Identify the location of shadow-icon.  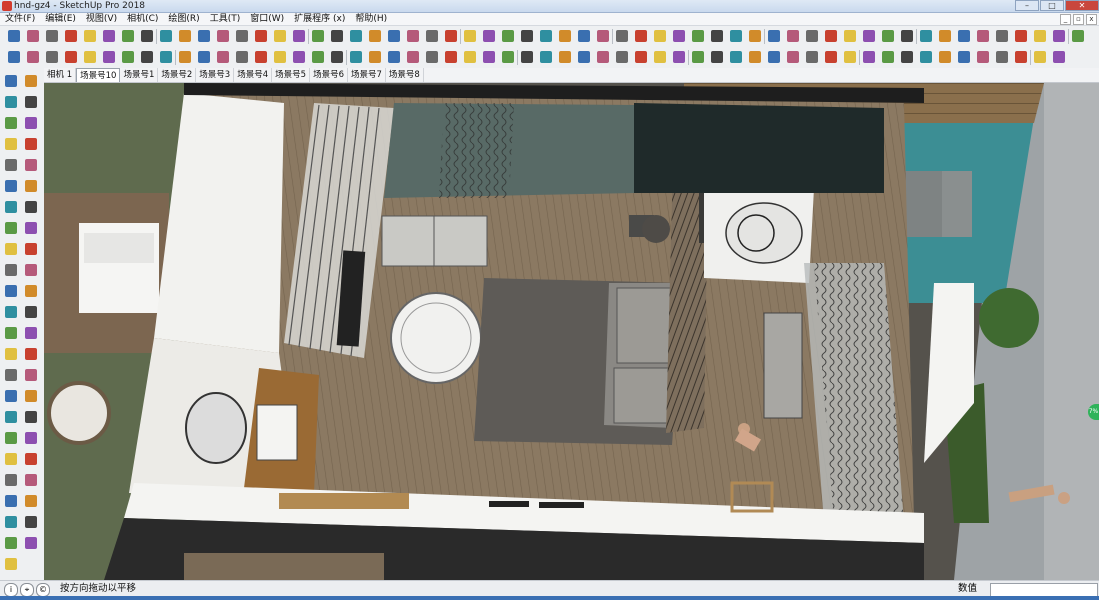
(812, 36).